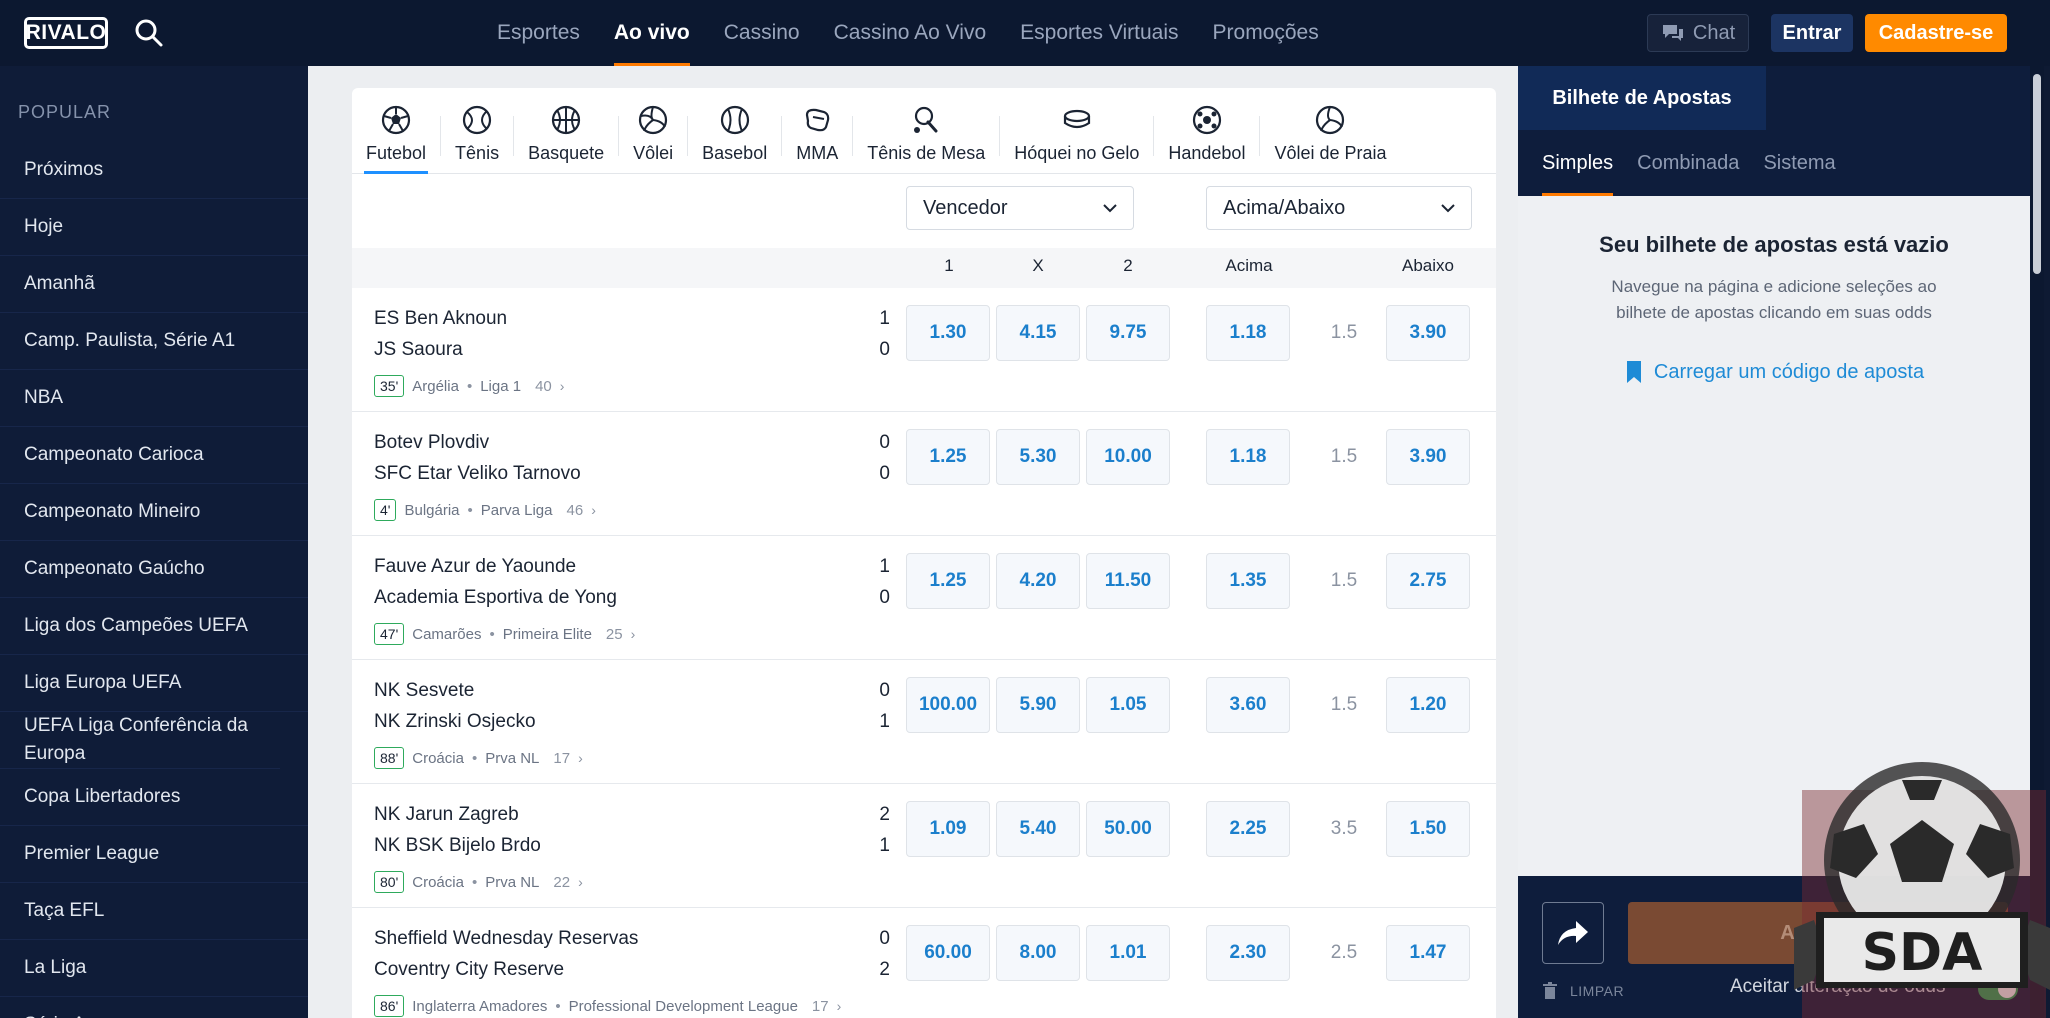 This screenshot has width=2050, height=1018. What do you see at coordinates (1128, 581) in the screenshot?
I see `odd-away: 11.50` at bounding box center [1128, 581].